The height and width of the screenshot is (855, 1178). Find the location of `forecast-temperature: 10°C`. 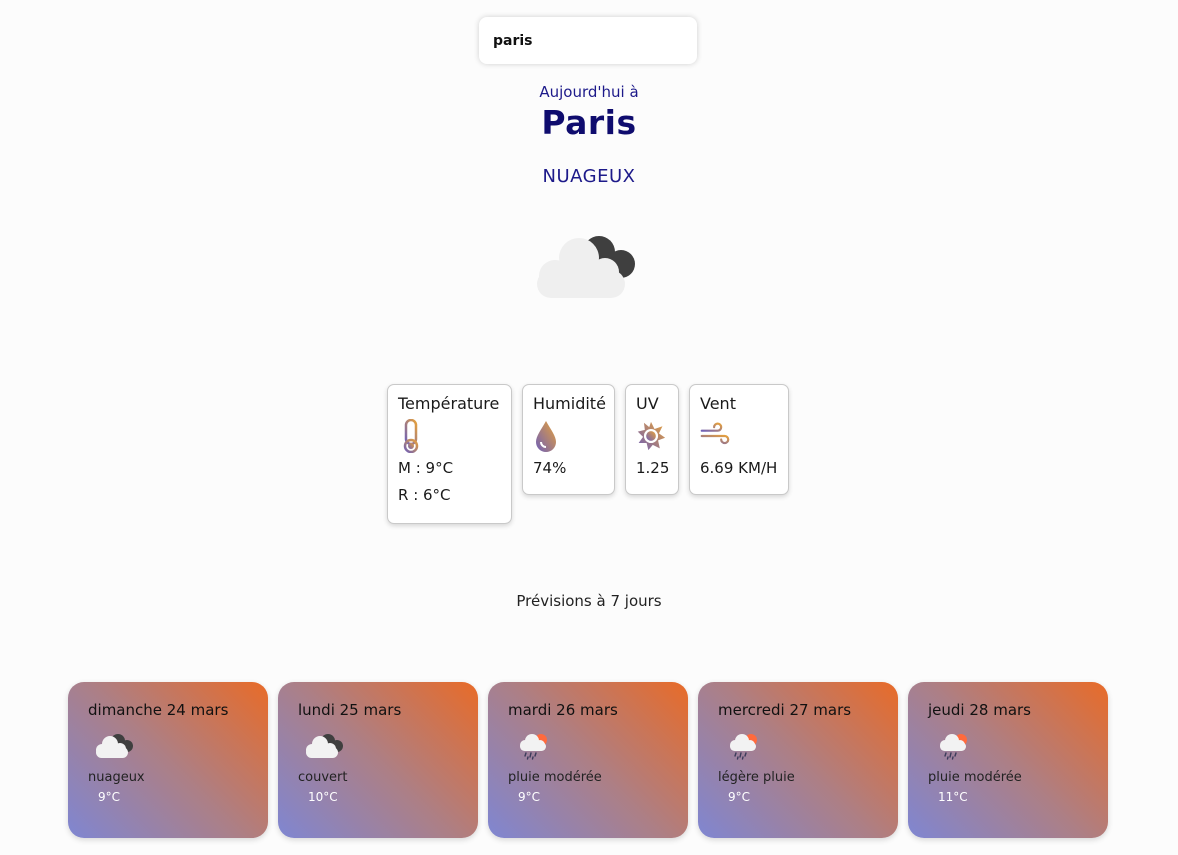

forecast-temperature: 10°C is located at coordinates (323, 797).